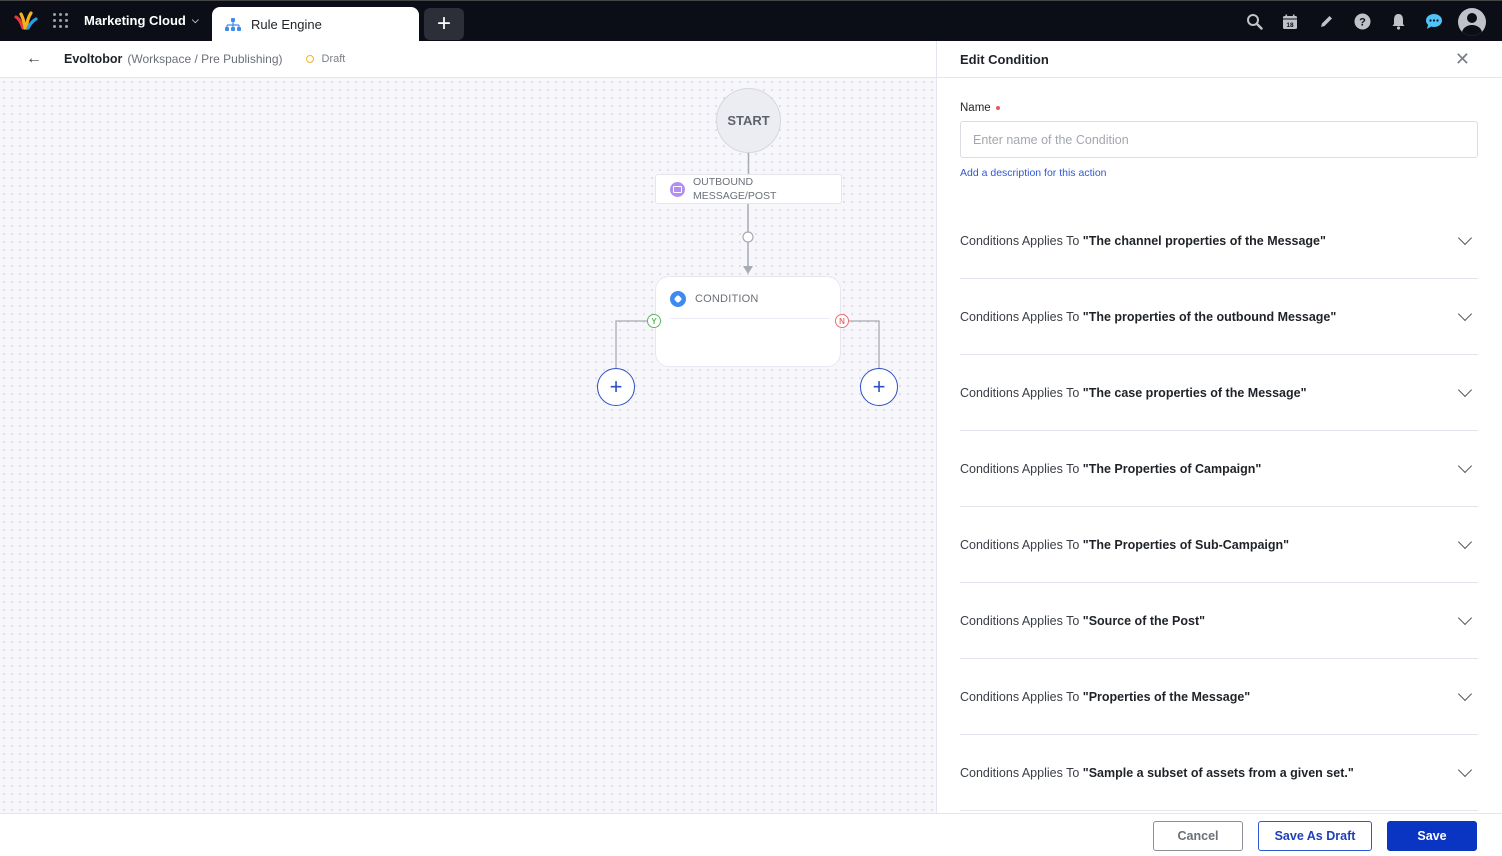  I want to click on condition-target: "The case properties of the Message", so click(1194, 392).